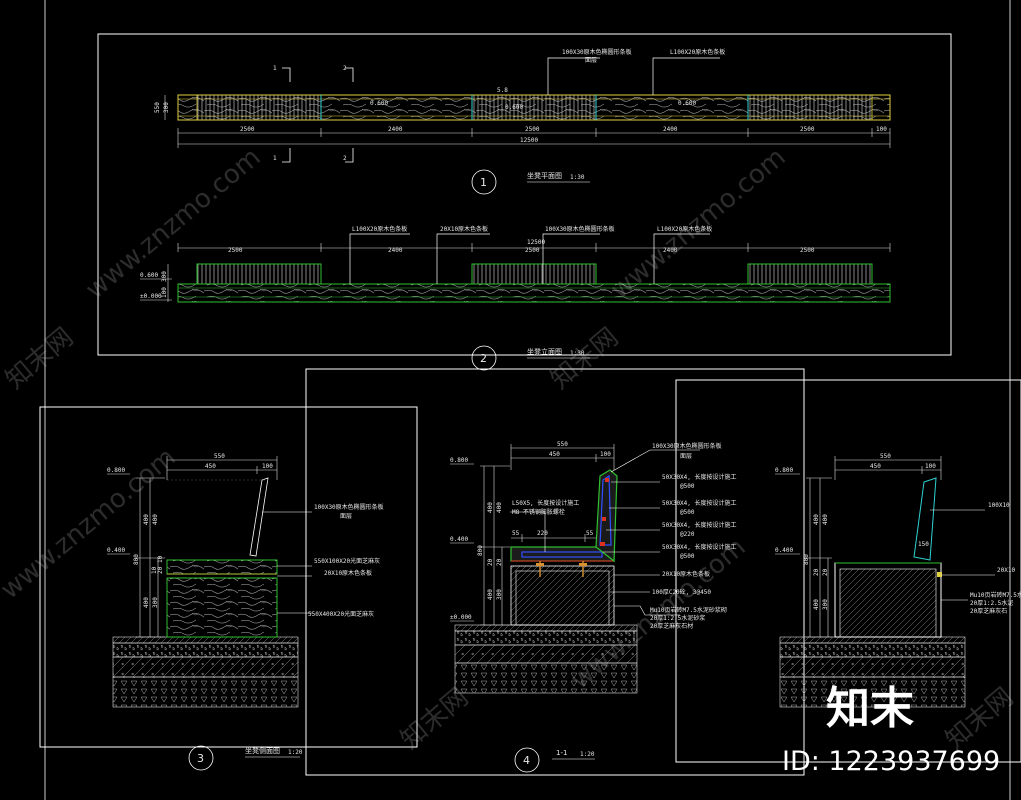  I want to click on d4-leader-r3-sub: @500, so click(687, 512).